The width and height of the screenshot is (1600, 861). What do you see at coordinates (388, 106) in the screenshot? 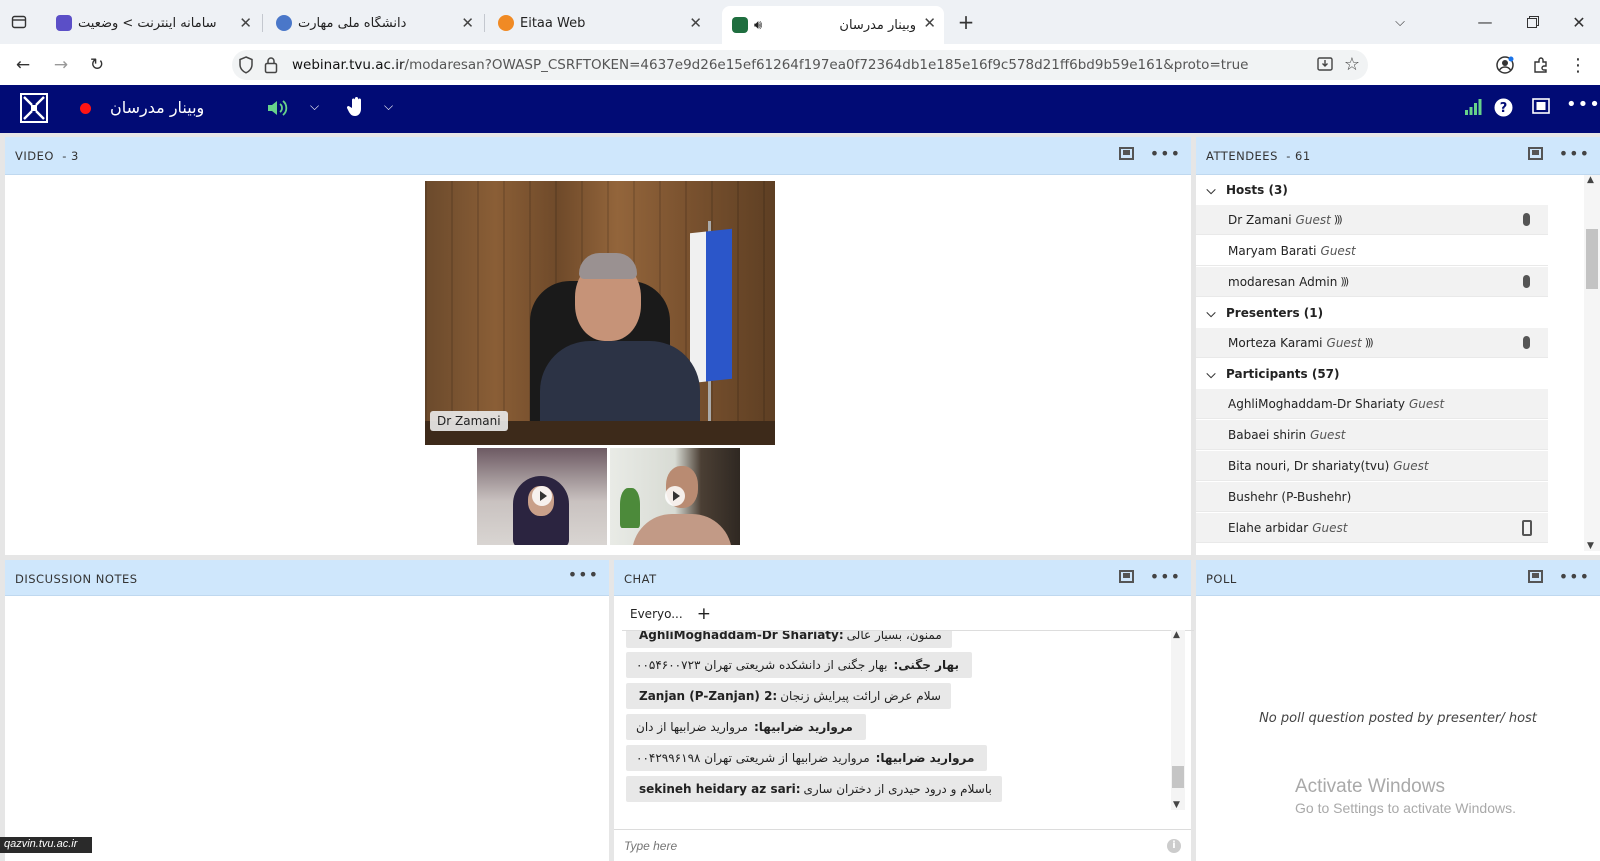
I see `status-options-chevron-icon: ⌵` at bounding box center [388, 106].